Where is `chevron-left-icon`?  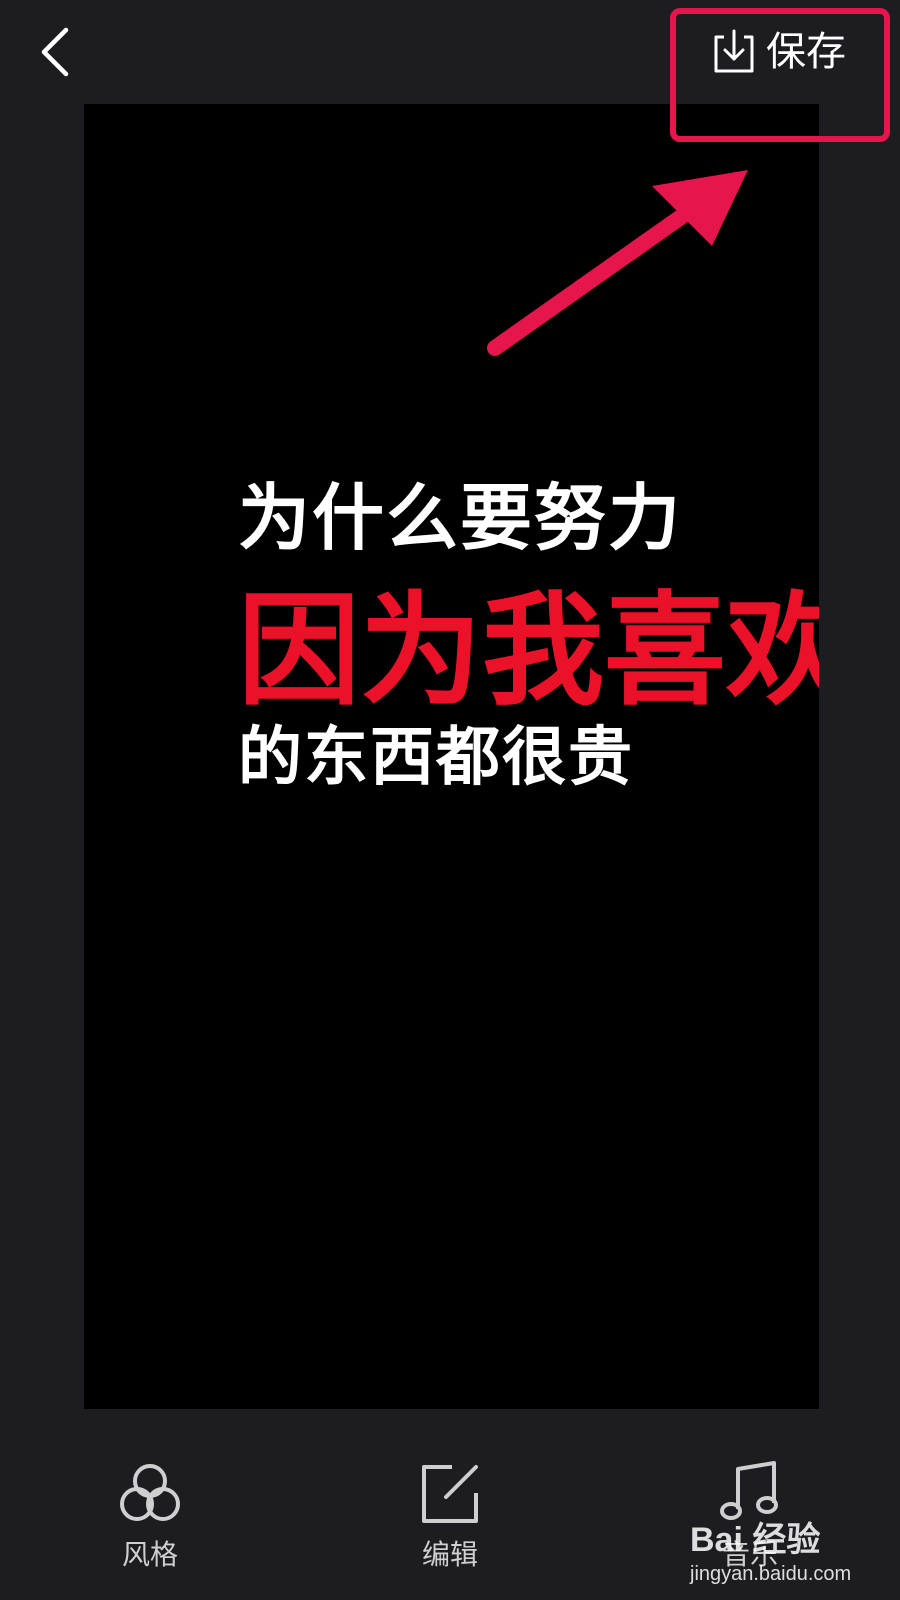 chevron-left-icon is located at coordinates (55, 52).